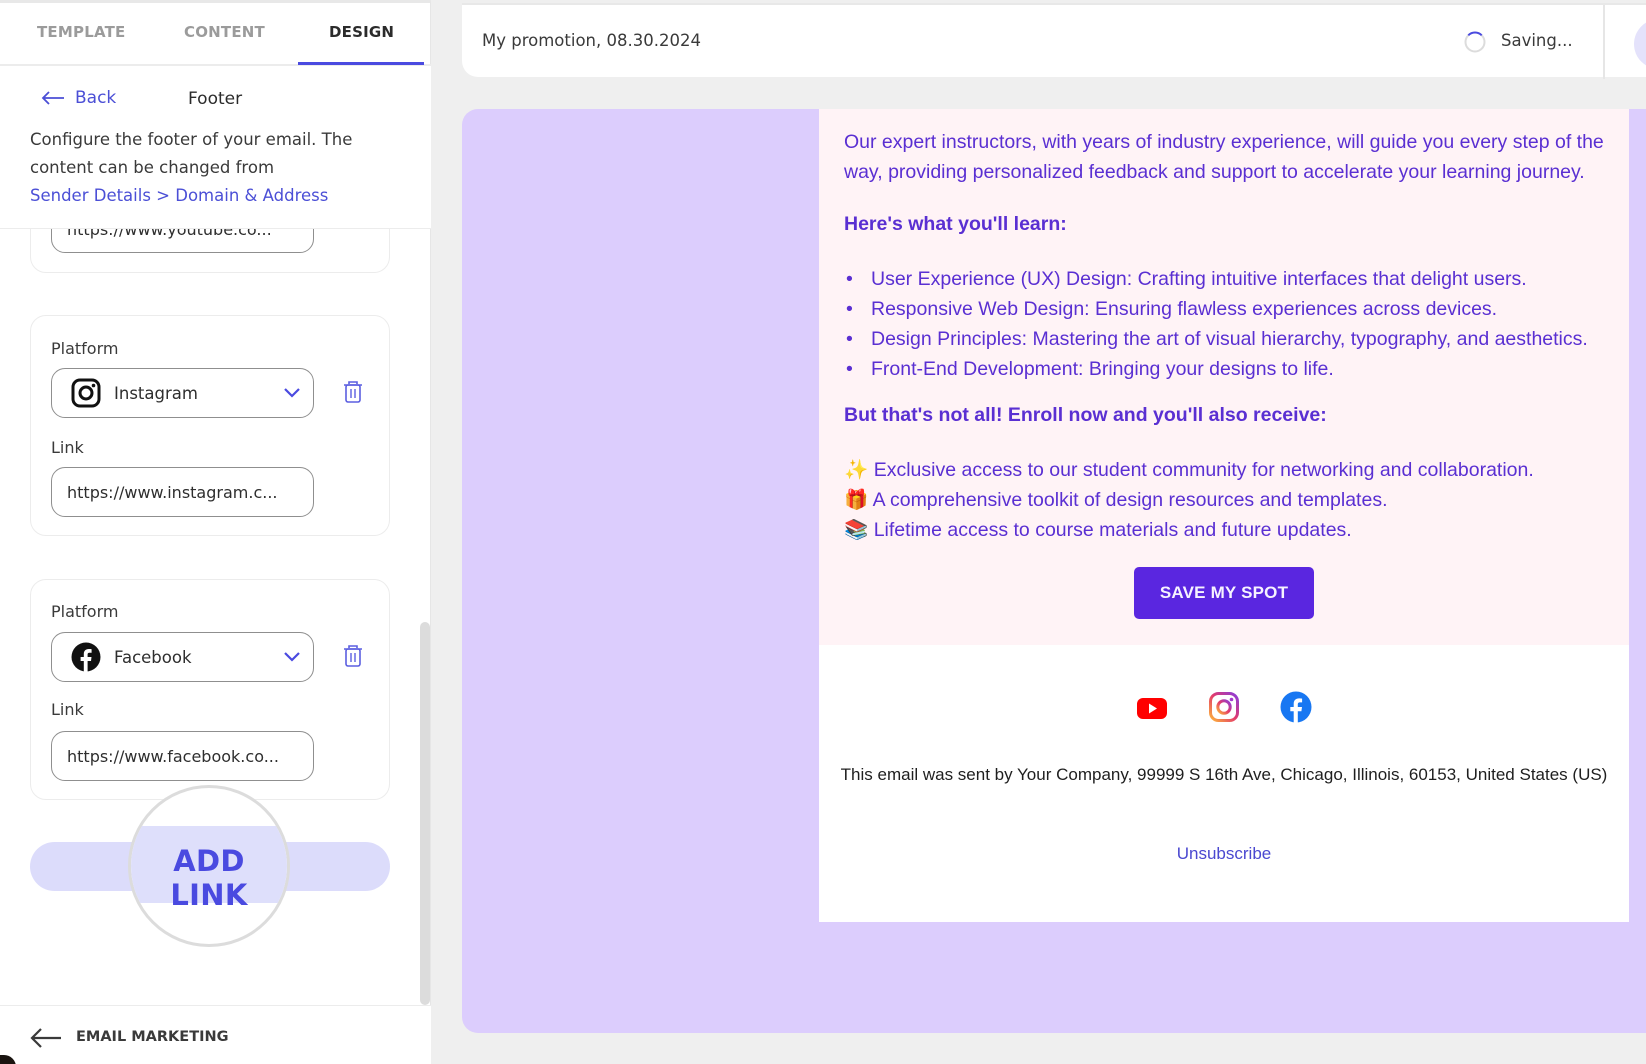 The image size is (1646, 1064). Describe the element at coordinates (210, 196) in the screenshot. I see `sender-details-link: Sender Details > Domain & Address` at that location.